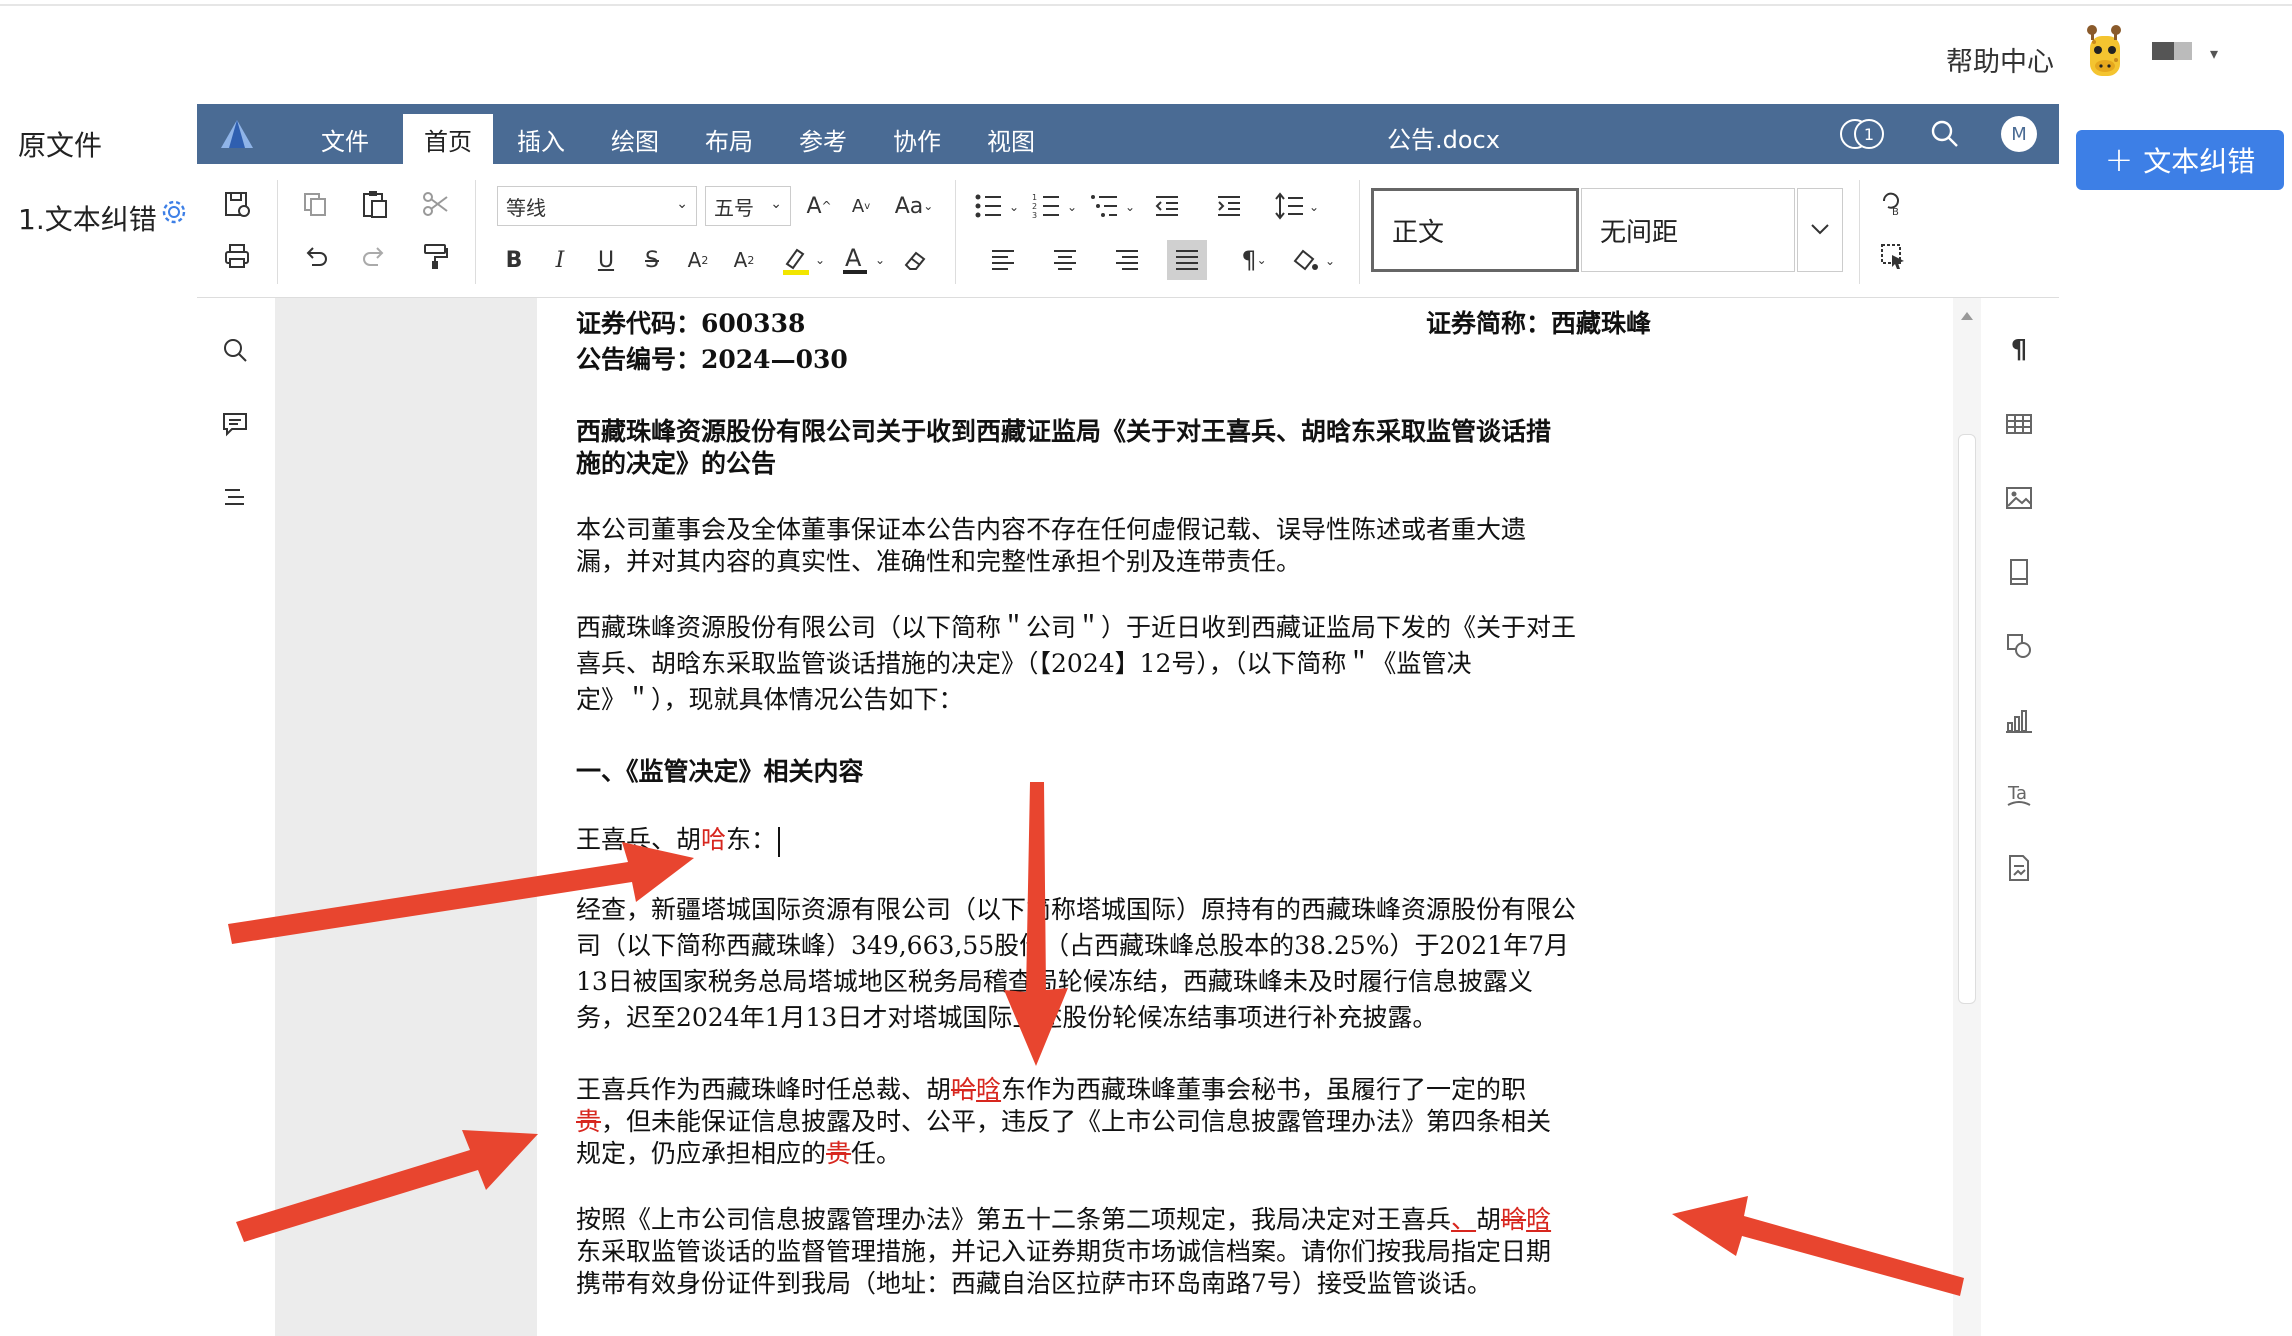 Image resolution: width=2292 pixels, height=1336 pixels. Describe the element at coordinates (819, 206) in the screenshot. I see `grow-font-icon: A ^` at that location.